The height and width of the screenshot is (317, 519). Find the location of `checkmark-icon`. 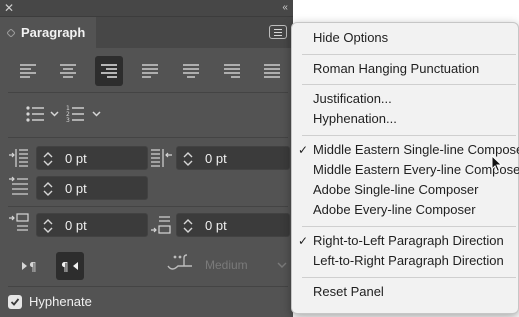

checkmark-icon is located at coordinates (15, 301).